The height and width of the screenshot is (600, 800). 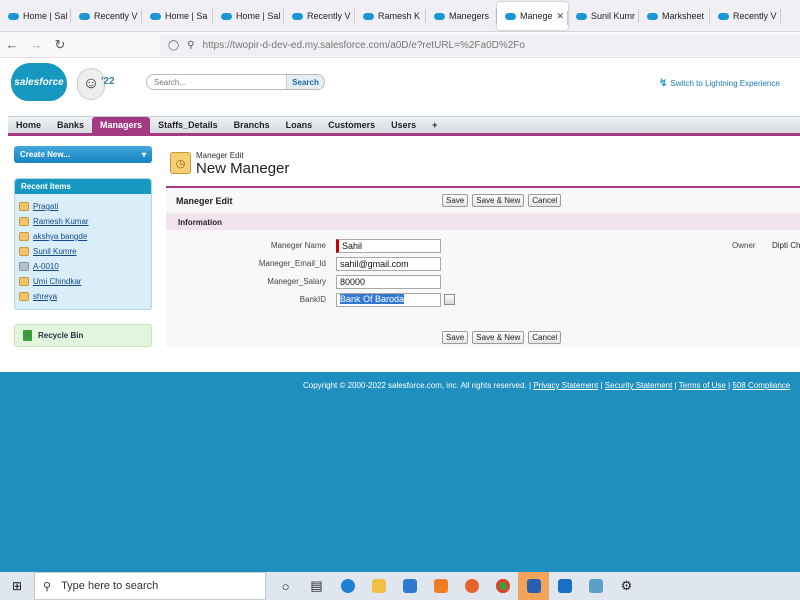 I want to click on browser-tab-label: Sunil Kumr, so click(x=613, y=16).